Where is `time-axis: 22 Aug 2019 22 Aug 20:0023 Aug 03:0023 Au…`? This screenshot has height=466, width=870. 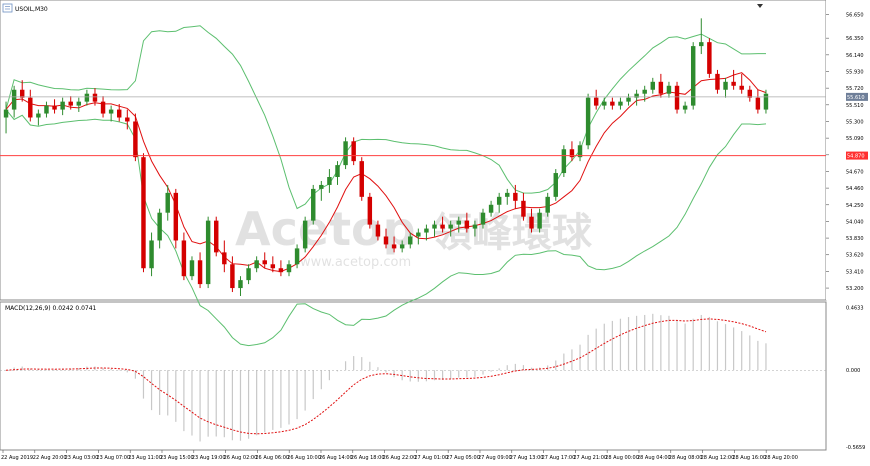
time-axis: 22 Aug 2019 22 Aug 20:0023 Aug 03:0023 Au… is located at coordinates (399, 455).